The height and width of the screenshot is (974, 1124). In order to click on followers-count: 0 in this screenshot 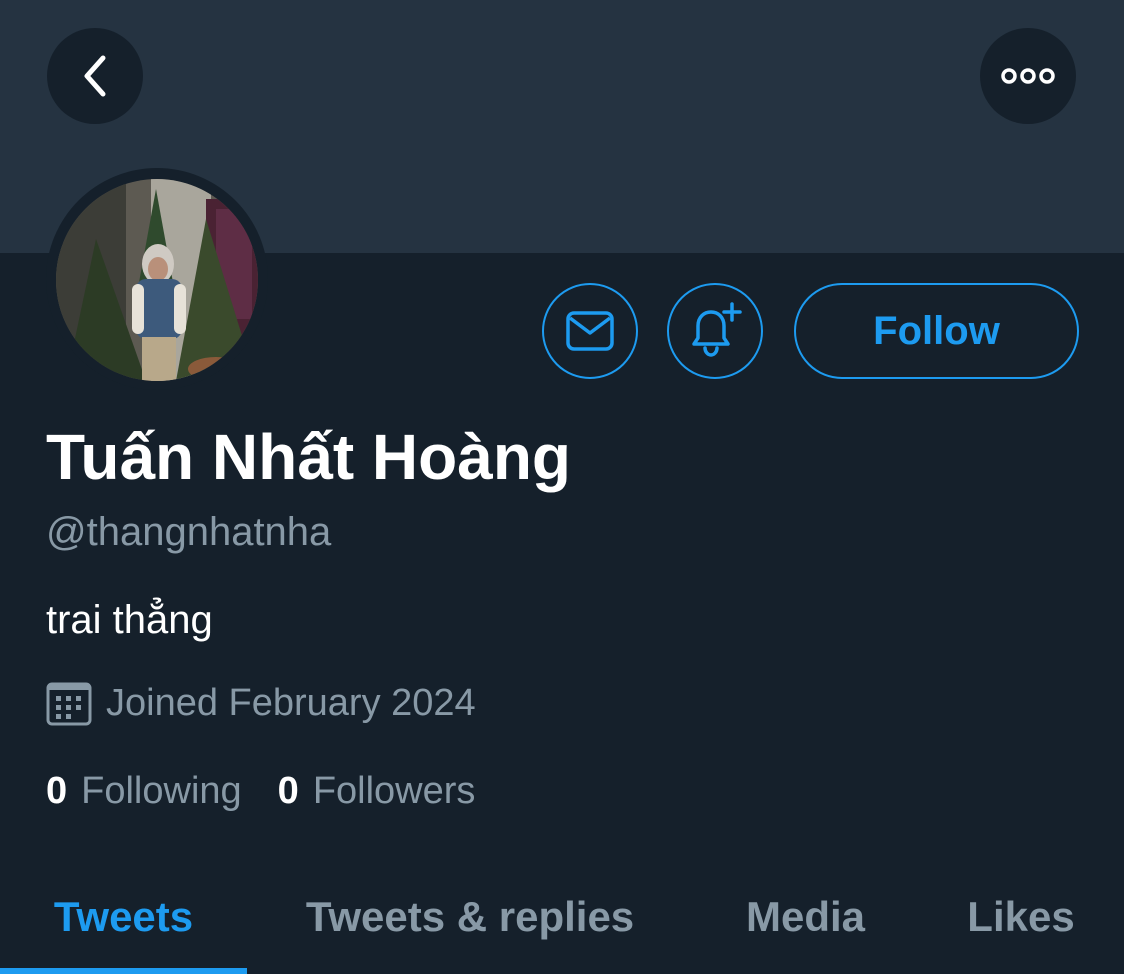, I will do `click(288, 791)`.